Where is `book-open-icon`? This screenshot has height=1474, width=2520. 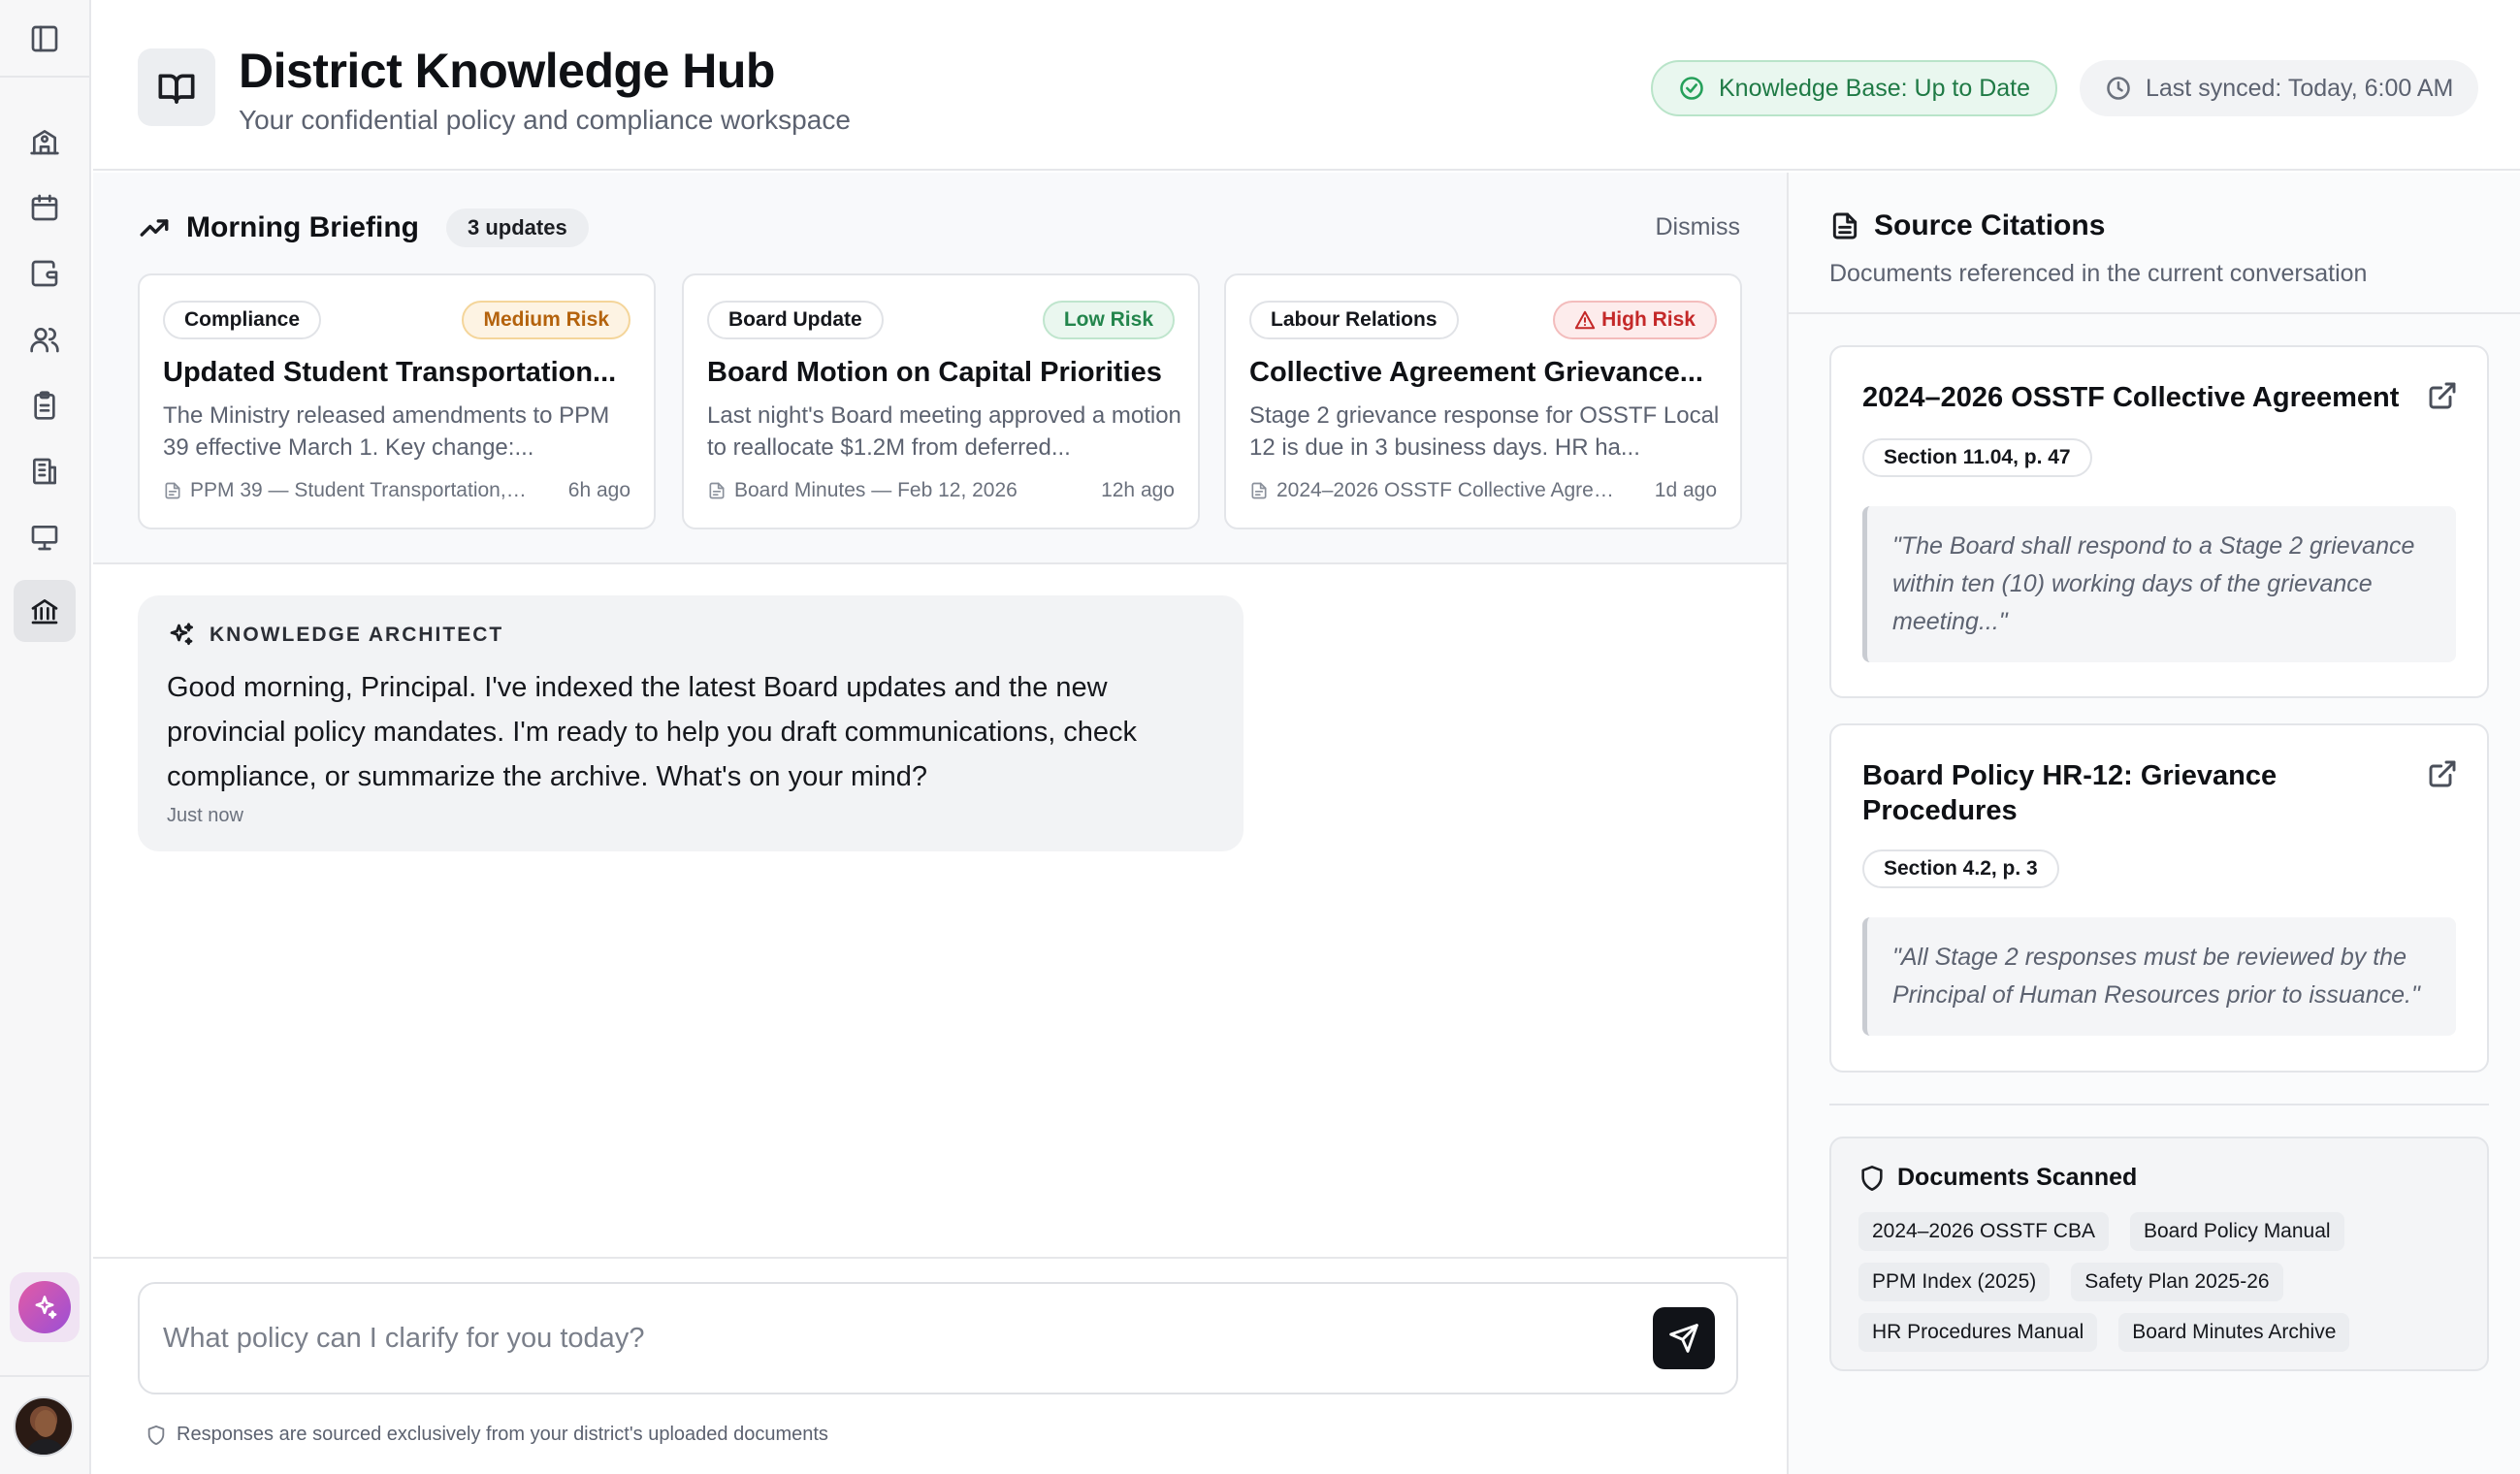
book-open-icon is located at coordinates (176, 89).